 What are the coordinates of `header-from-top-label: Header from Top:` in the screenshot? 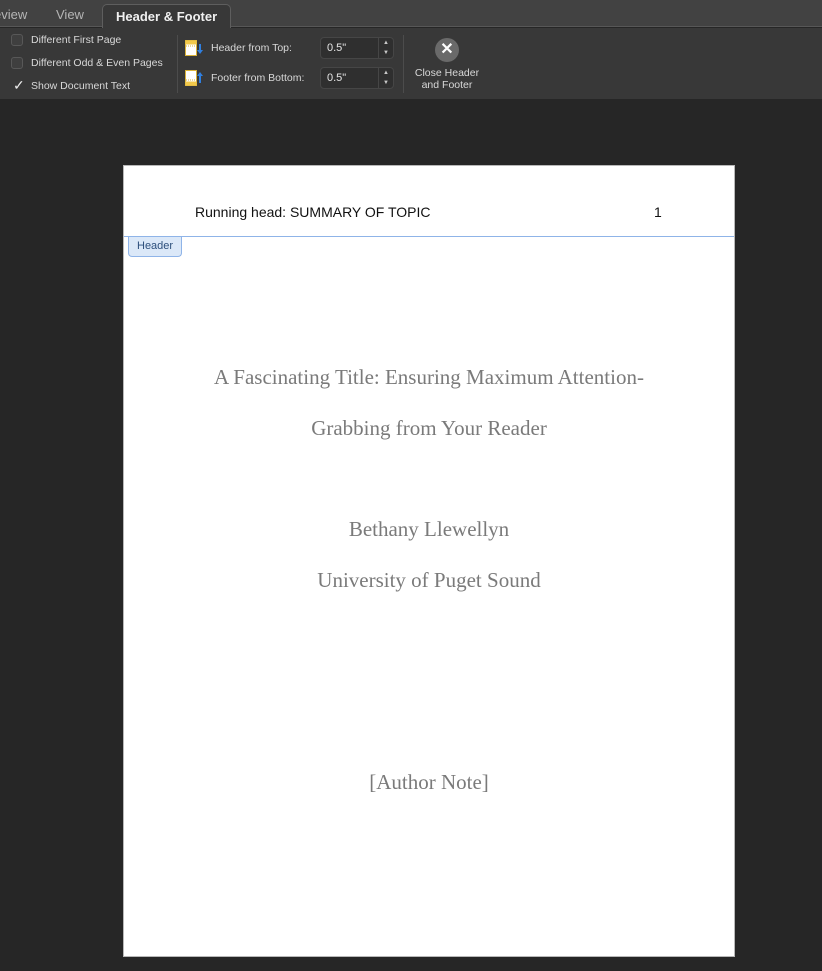 It's located at (251, 48).